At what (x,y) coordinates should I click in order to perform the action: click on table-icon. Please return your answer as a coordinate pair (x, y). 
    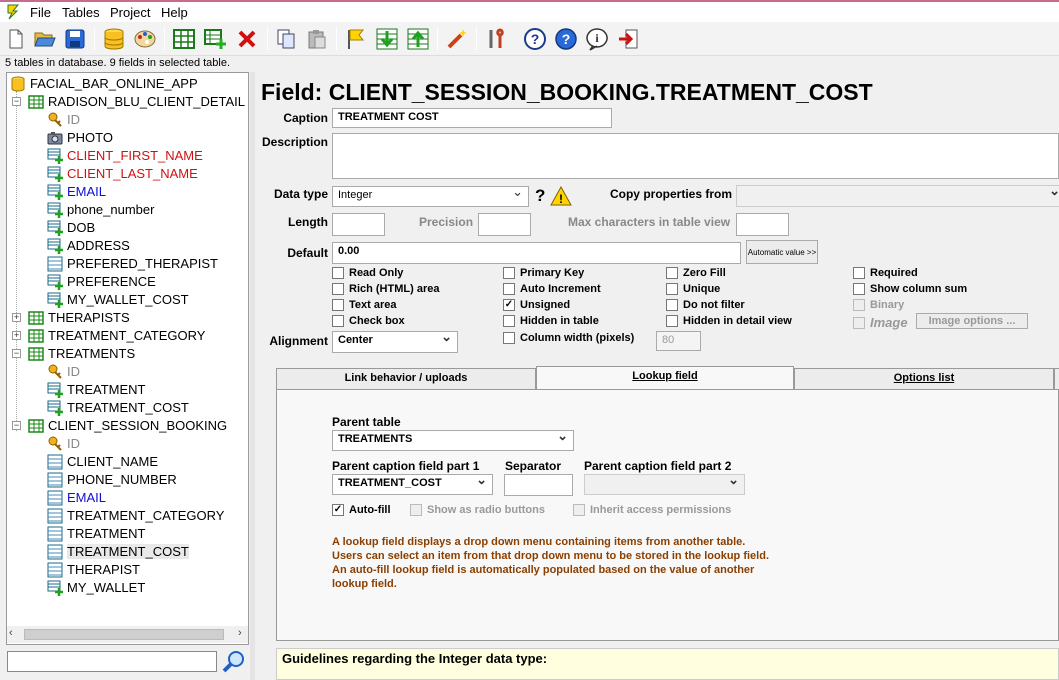
    Looking at the image, I should click on (184, 39).